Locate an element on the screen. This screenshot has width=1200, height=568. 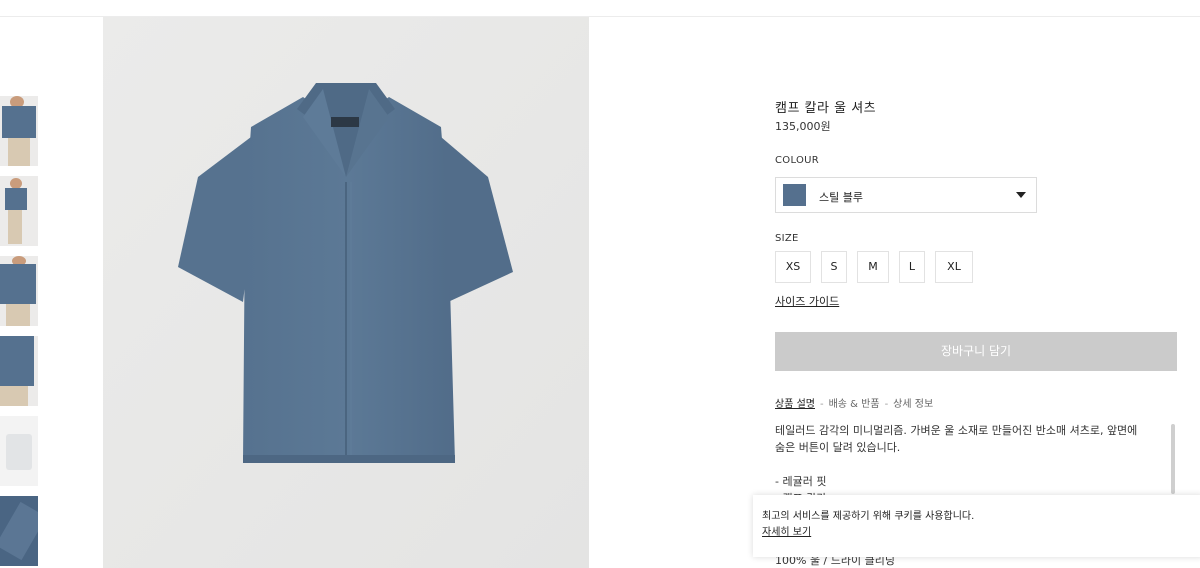
size-option-xl: XL is located at coordinates (954, 267).